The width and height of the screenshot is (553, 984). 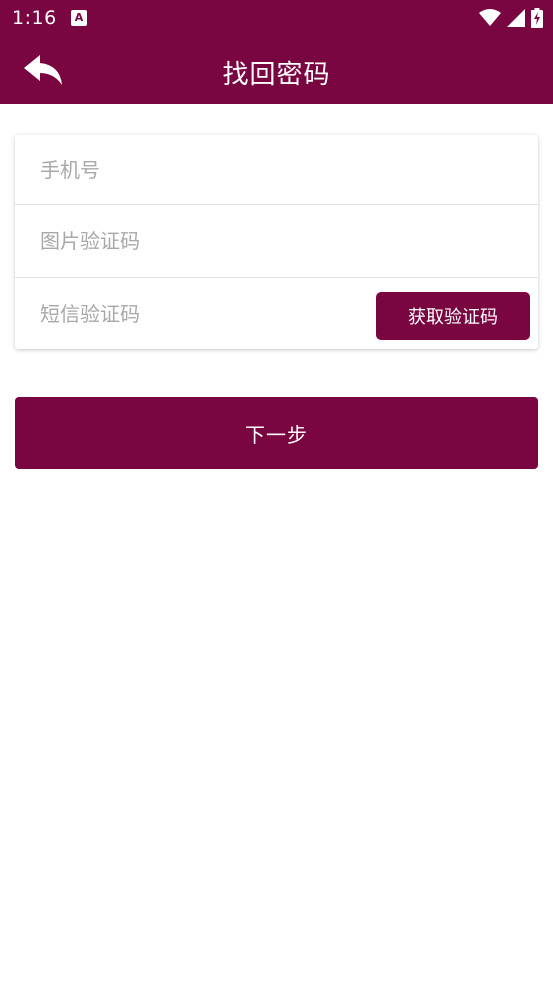 What do you see at coordinates (205, 313) in the screenshot?
I see `sms-code-input` at bounding box center [205, 313].